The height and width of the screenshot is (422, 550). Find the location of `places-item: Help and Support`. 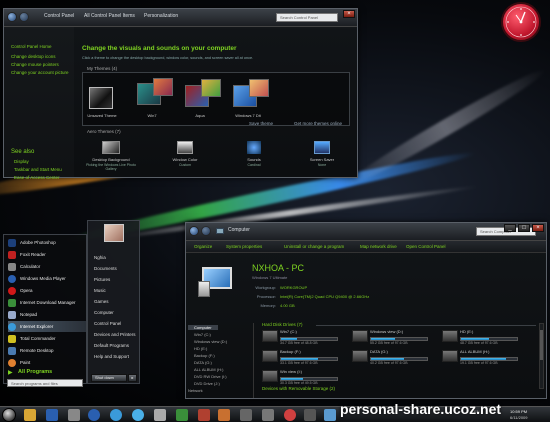

places-item: Help and Support is located at coordinates (111, 356).